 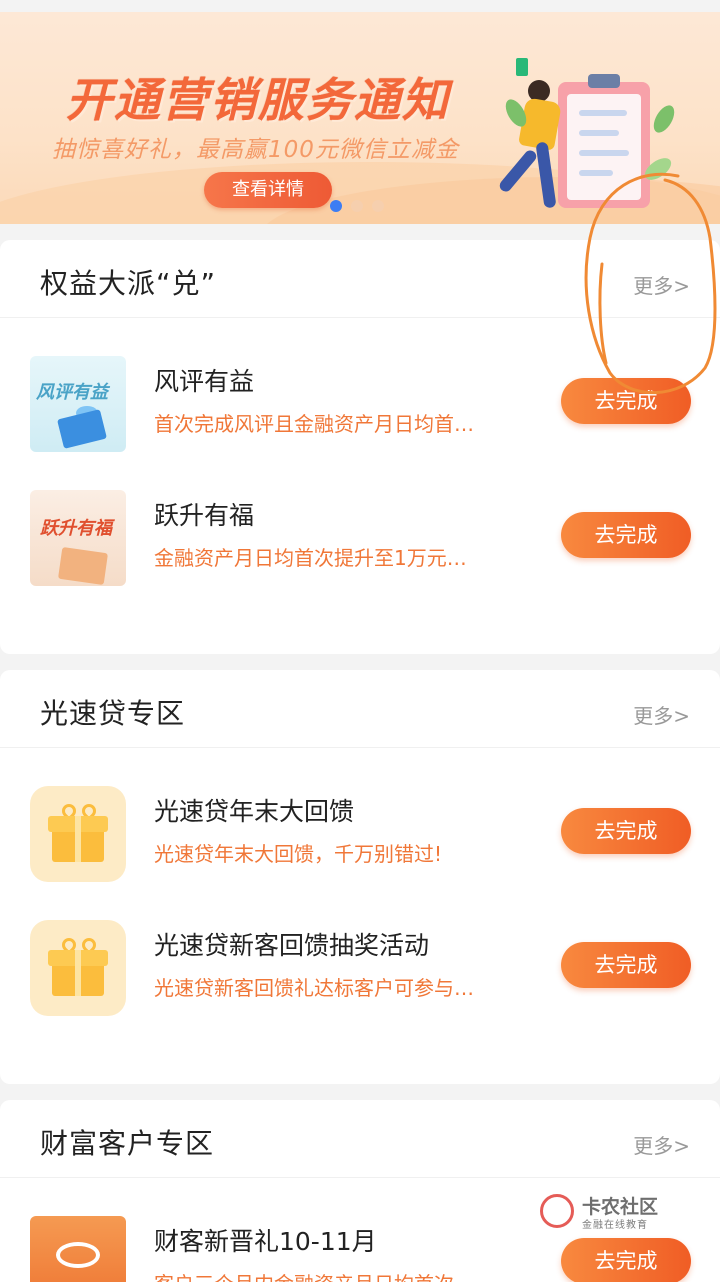 I want to click on list-item: 风评有益 风评有益 首次完成风评且金融资产月日均首… 去完成, so click(x=360, y=406).